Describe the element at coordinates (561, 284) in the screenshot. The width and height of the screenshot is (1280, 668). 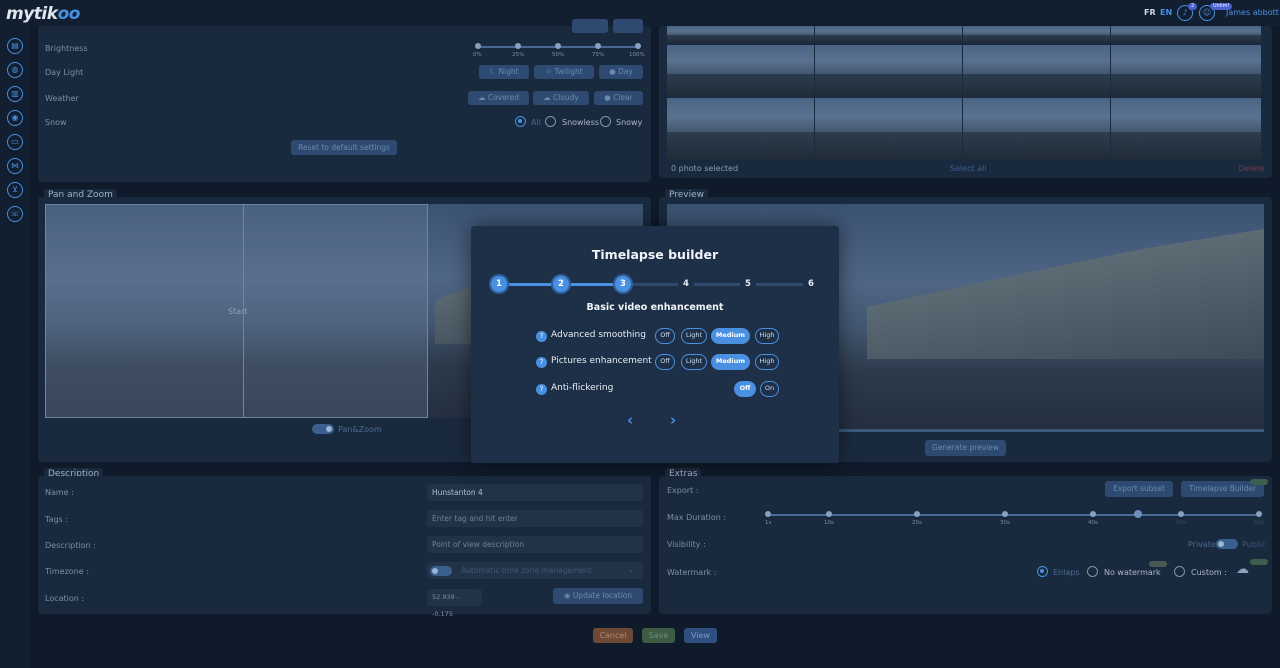
I see `step-2: 2` at that location.